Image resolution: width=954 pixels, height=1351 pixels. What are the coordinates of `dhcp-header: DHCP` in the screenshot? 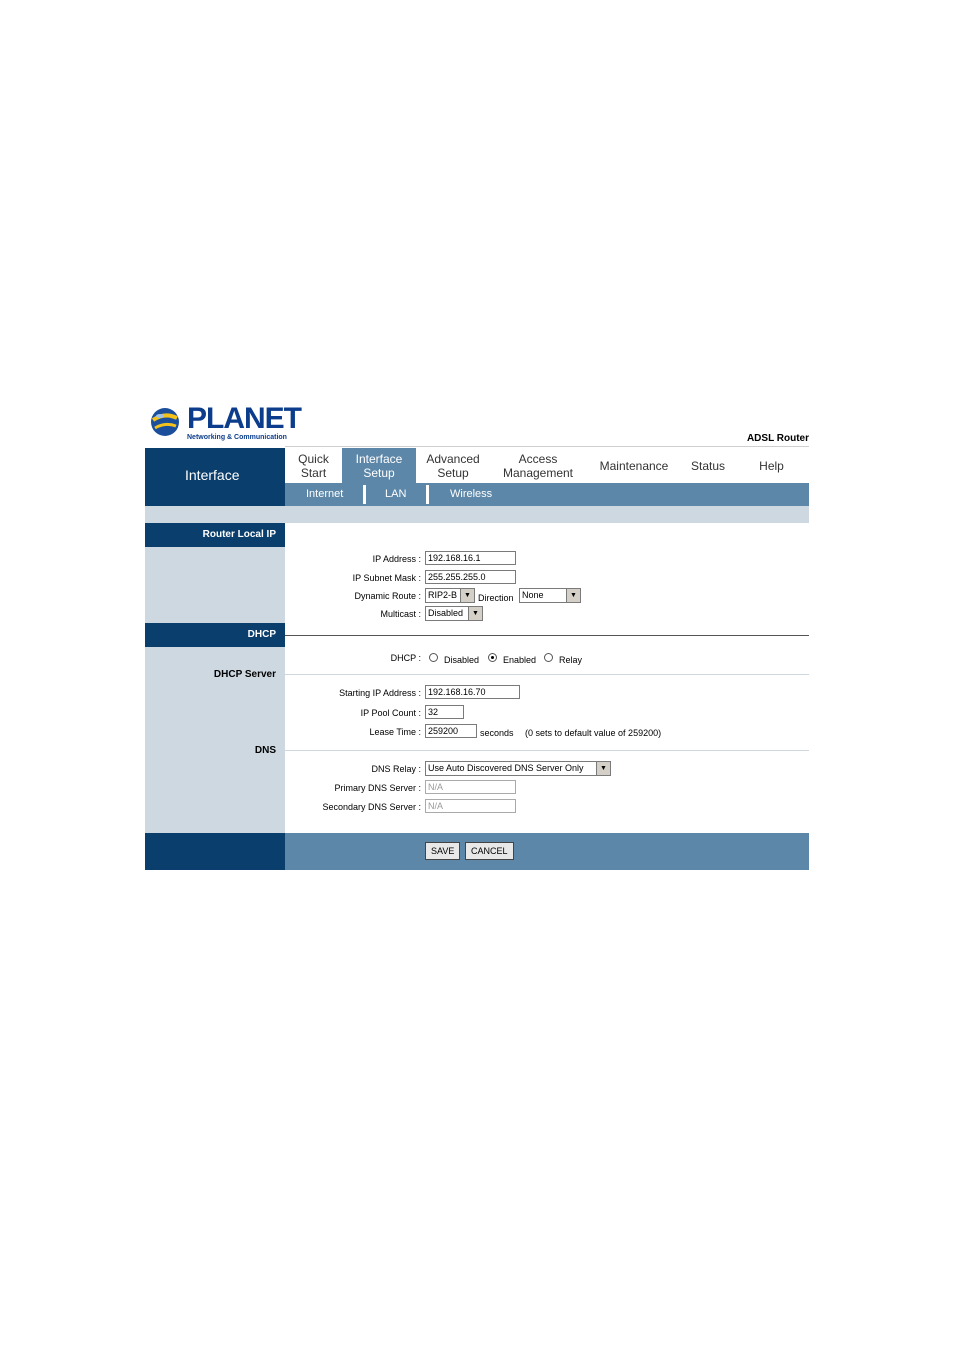 It's located at (215, 635).